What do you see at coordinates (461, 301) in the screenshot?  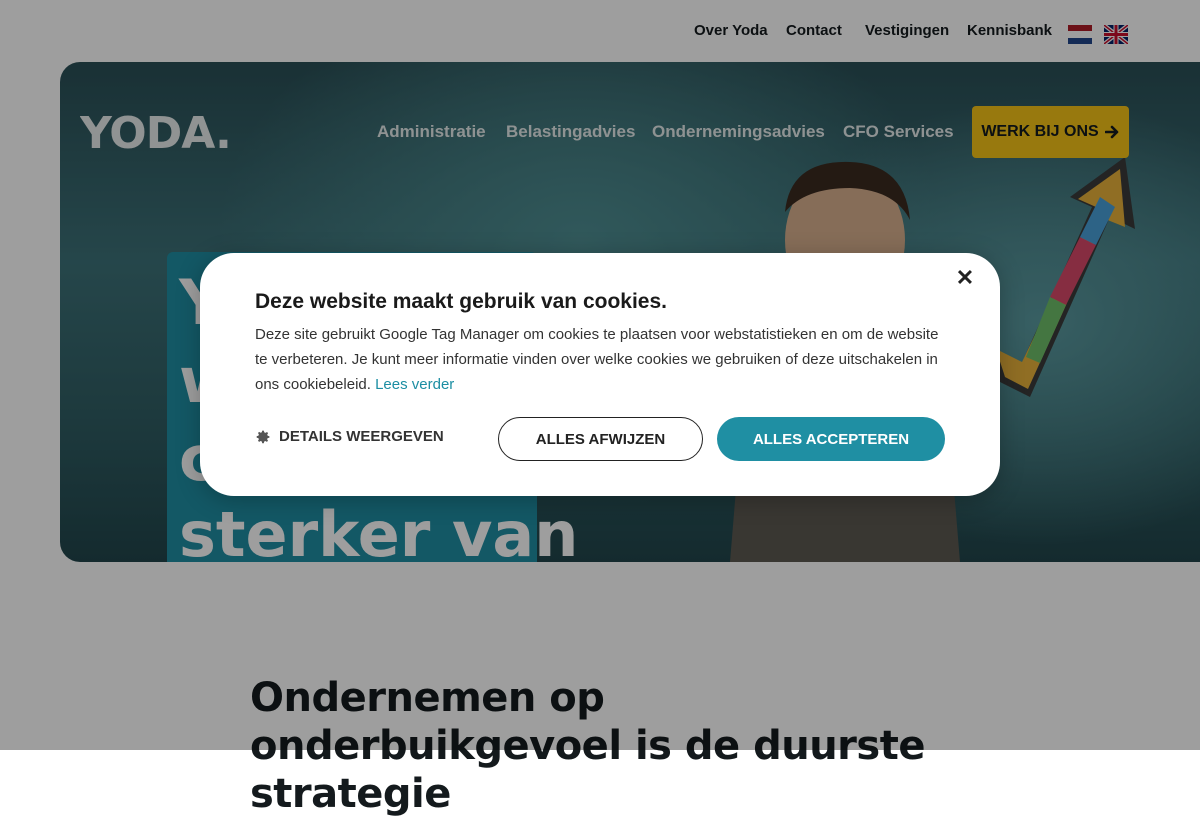 I see `cookie-dialog-title: Deze website maakt gebruik van cookies.` at bounding box center [461, 301].